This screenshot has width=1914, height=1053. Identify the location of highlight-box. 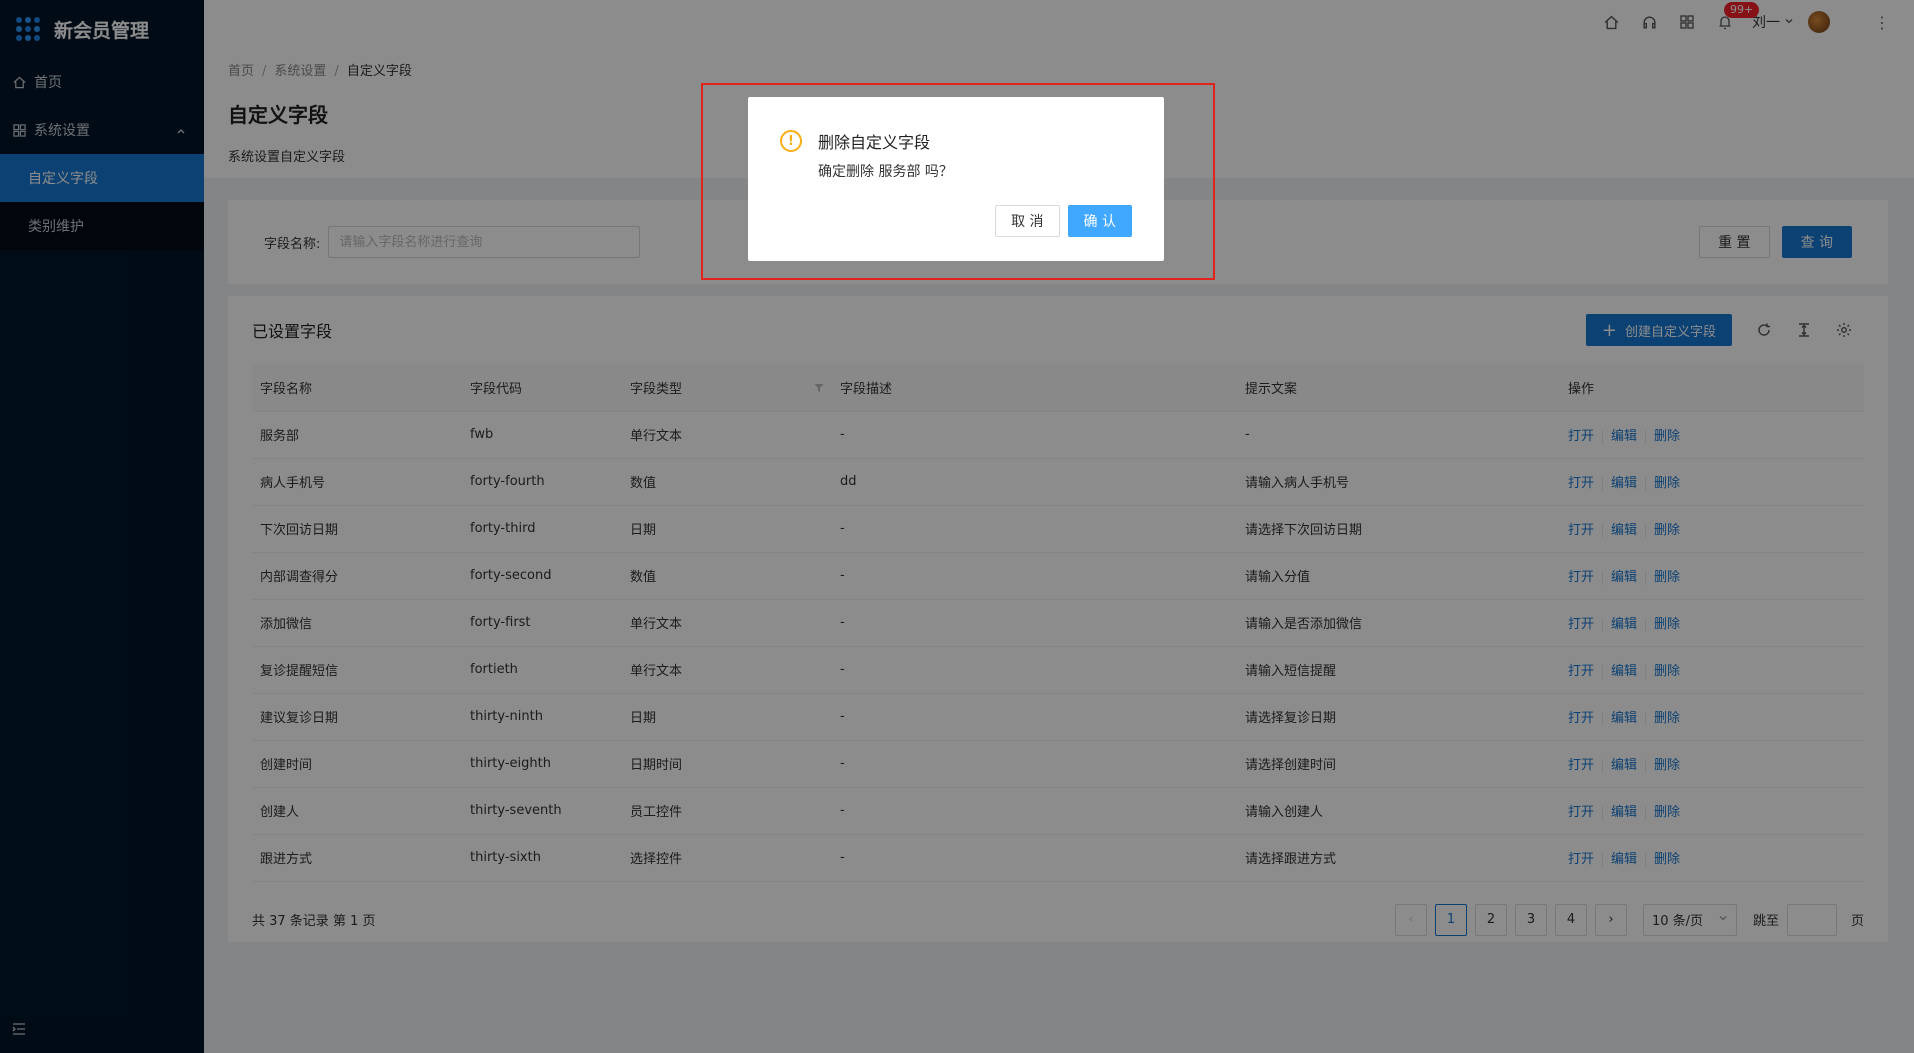
(958, 181).